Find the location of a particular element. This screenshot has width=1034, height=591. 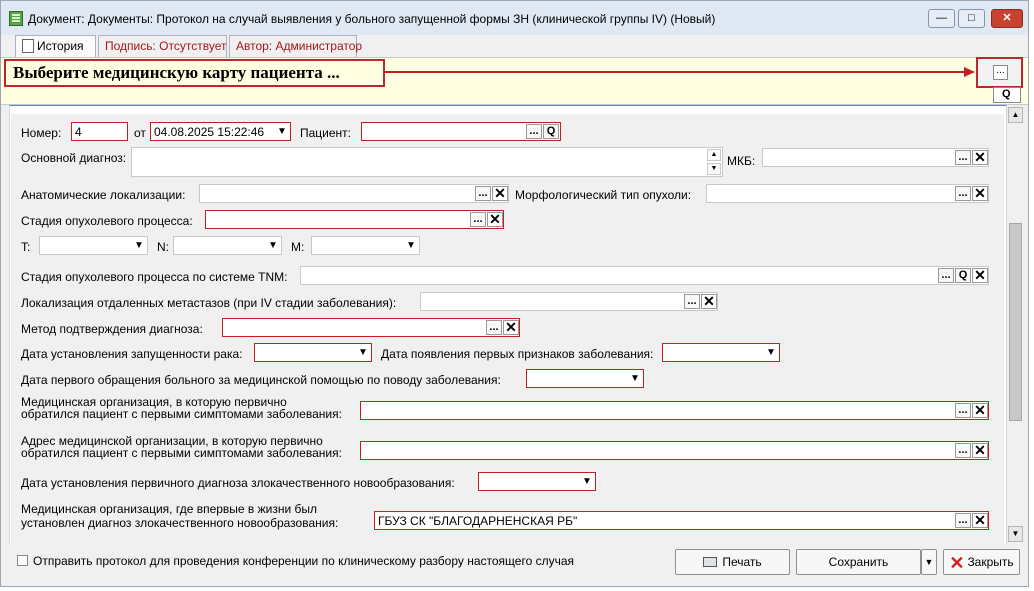

neglect-date-input: ▼ is located at coordinates (313, 352).